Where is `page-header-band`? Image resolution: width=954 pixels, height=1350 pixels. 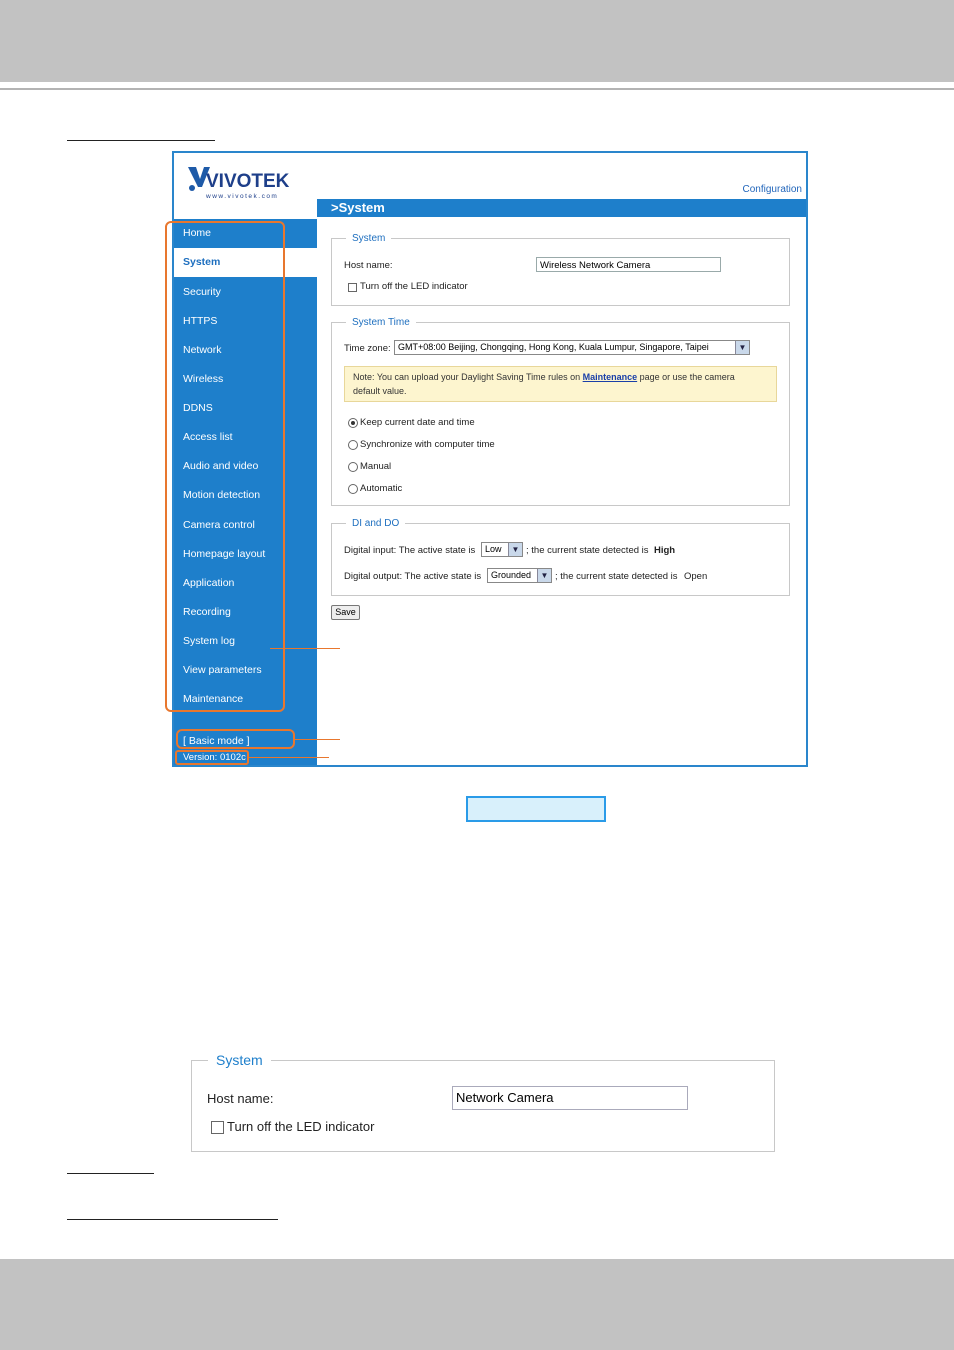 page-header-band is located at coordinates (477, 41).